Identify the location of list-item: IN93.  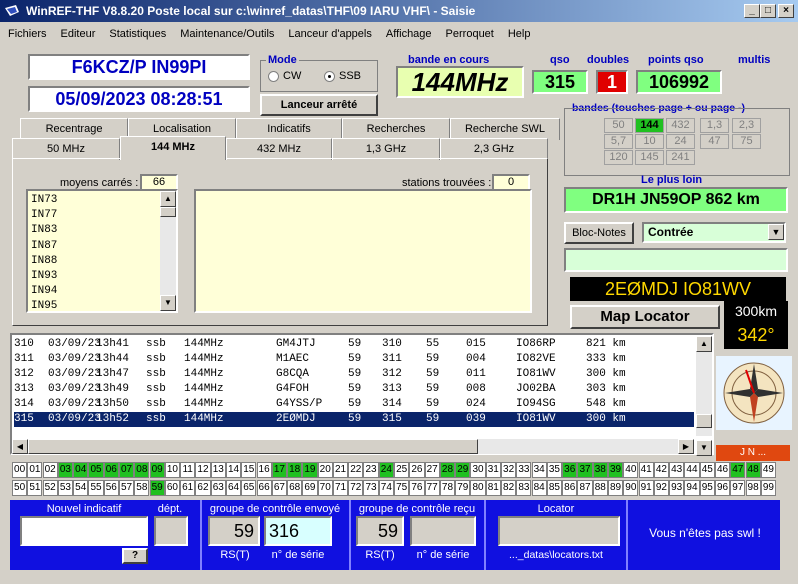
(44, 276).